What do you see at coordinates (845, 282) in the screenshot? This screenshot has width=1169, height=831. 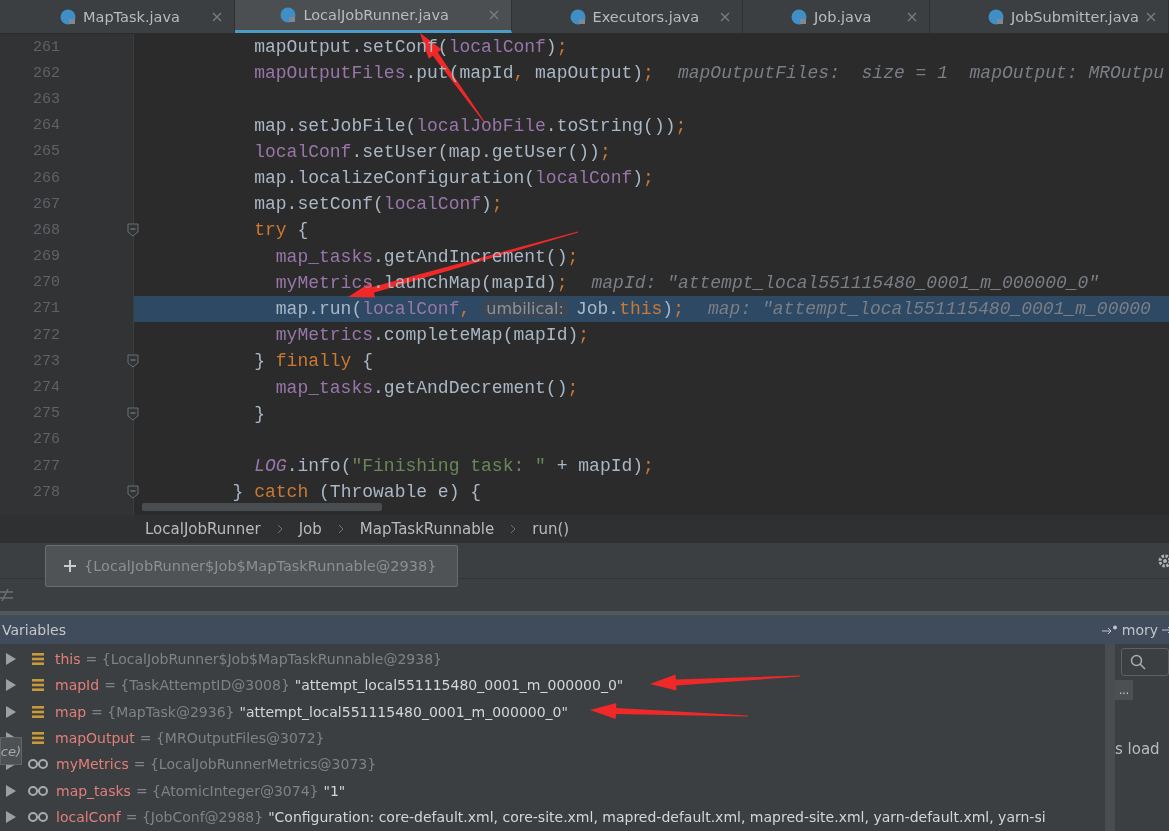 I see `inline-value-hint: mapId: "attempt_local551115480_0001_m_000000_0"` at bounding box center [845, 282].